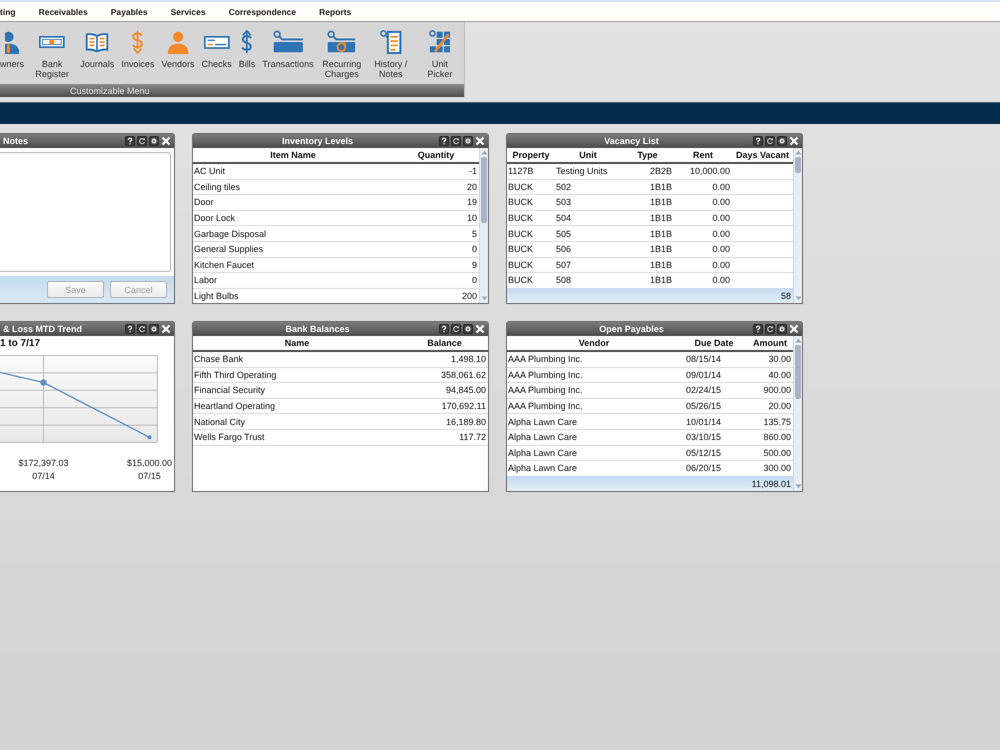  I want to click on toolbar-button: Bank Register, so click(52, 53).